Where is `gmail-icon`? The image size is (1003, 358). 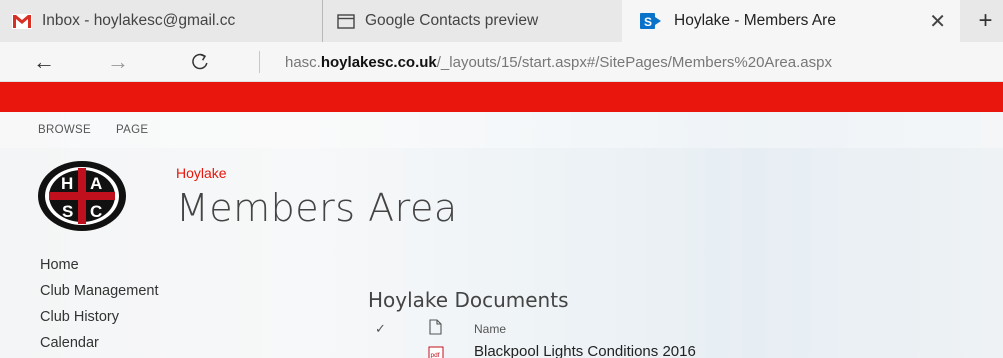 gmail-icon is located at coordinates (22, 21).